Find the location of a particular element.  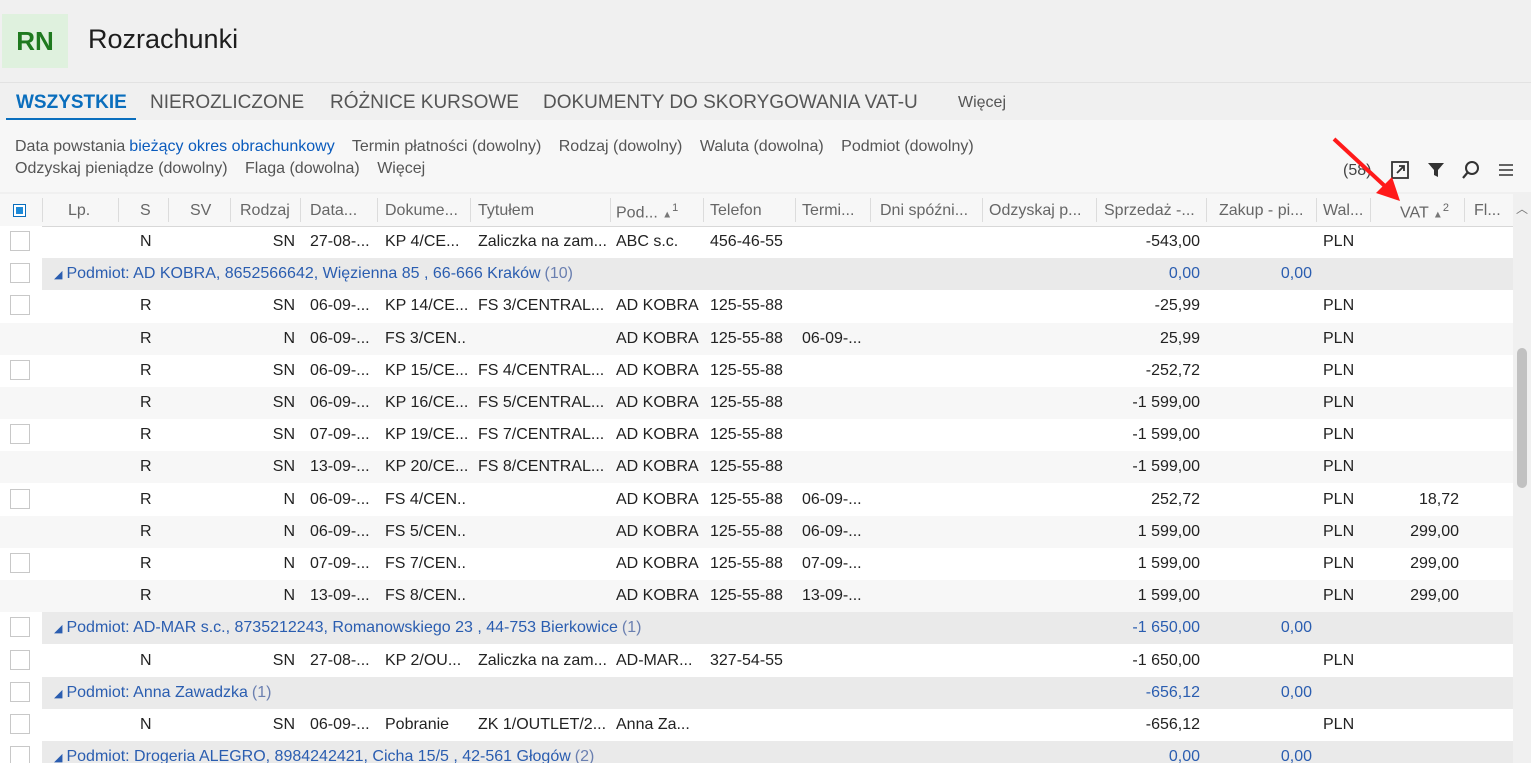

group-row: ◢ Podmiot: Anna Zawadzka (1) -656,12 0,00 is located at coordinates (777, 692).